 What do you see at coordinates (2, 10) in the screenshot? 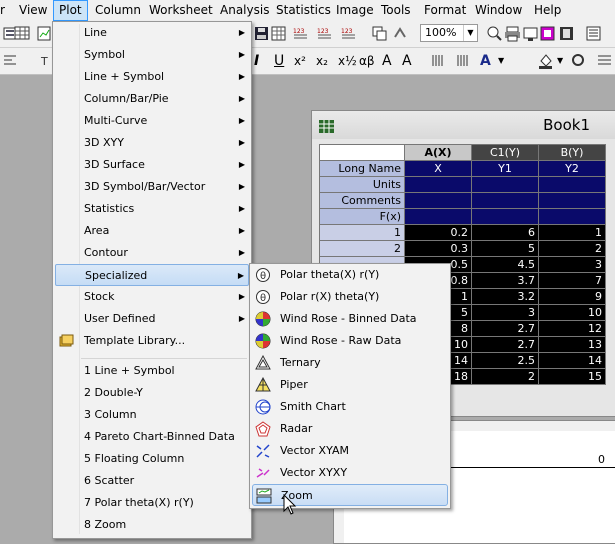
I see `menu-file-partial: r` at bounding box center [2, 10].